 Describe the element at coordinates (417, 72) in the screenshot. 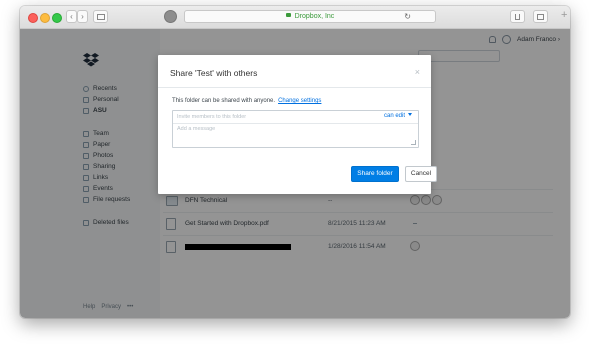

I see `close-icon: ×` at that location.